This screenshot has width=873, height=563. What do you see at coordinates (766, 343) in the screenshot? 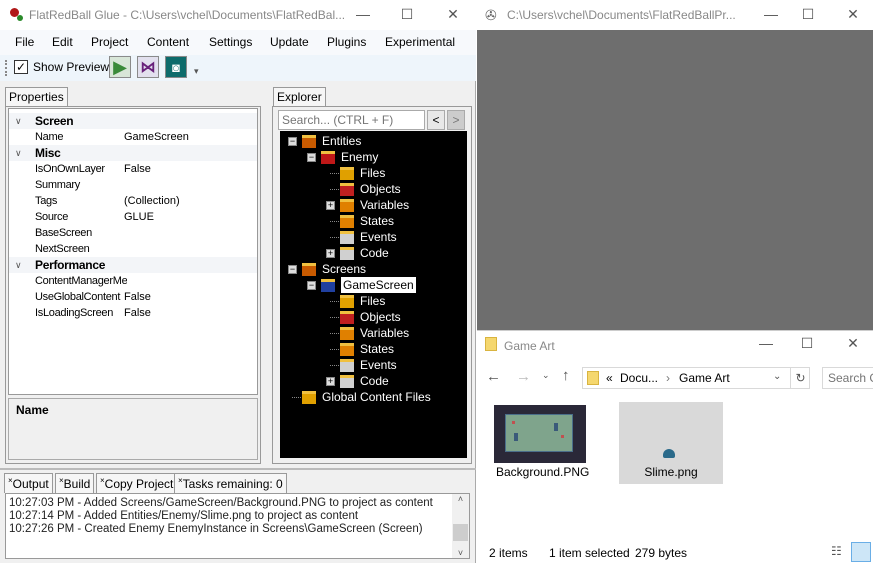
I see `fe-minimize-button: —` at bounding box center [766, 343].